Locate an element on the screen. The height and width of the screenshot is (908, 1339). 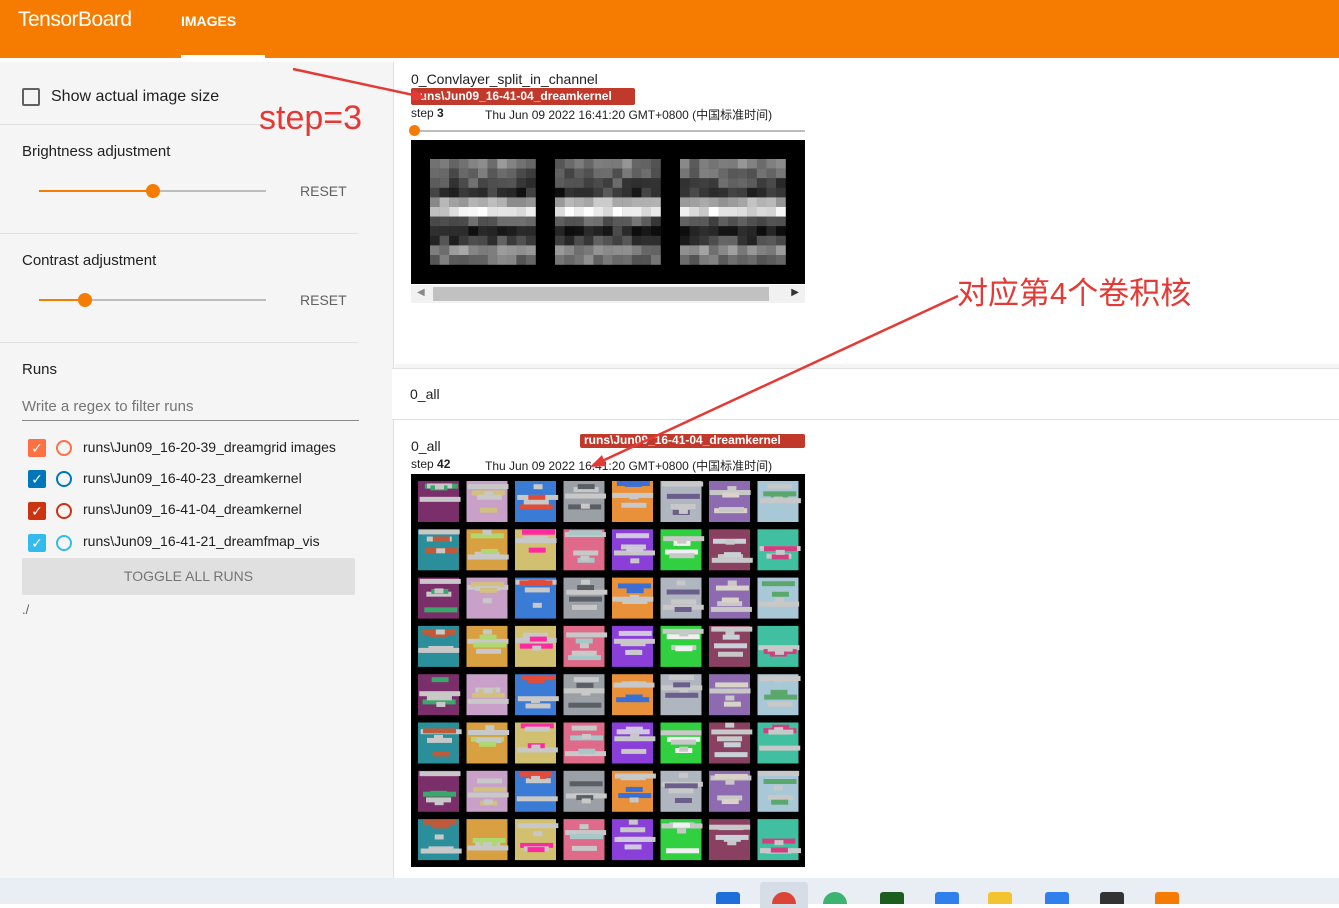
os-taskbar is located at coordinates (669, 893).